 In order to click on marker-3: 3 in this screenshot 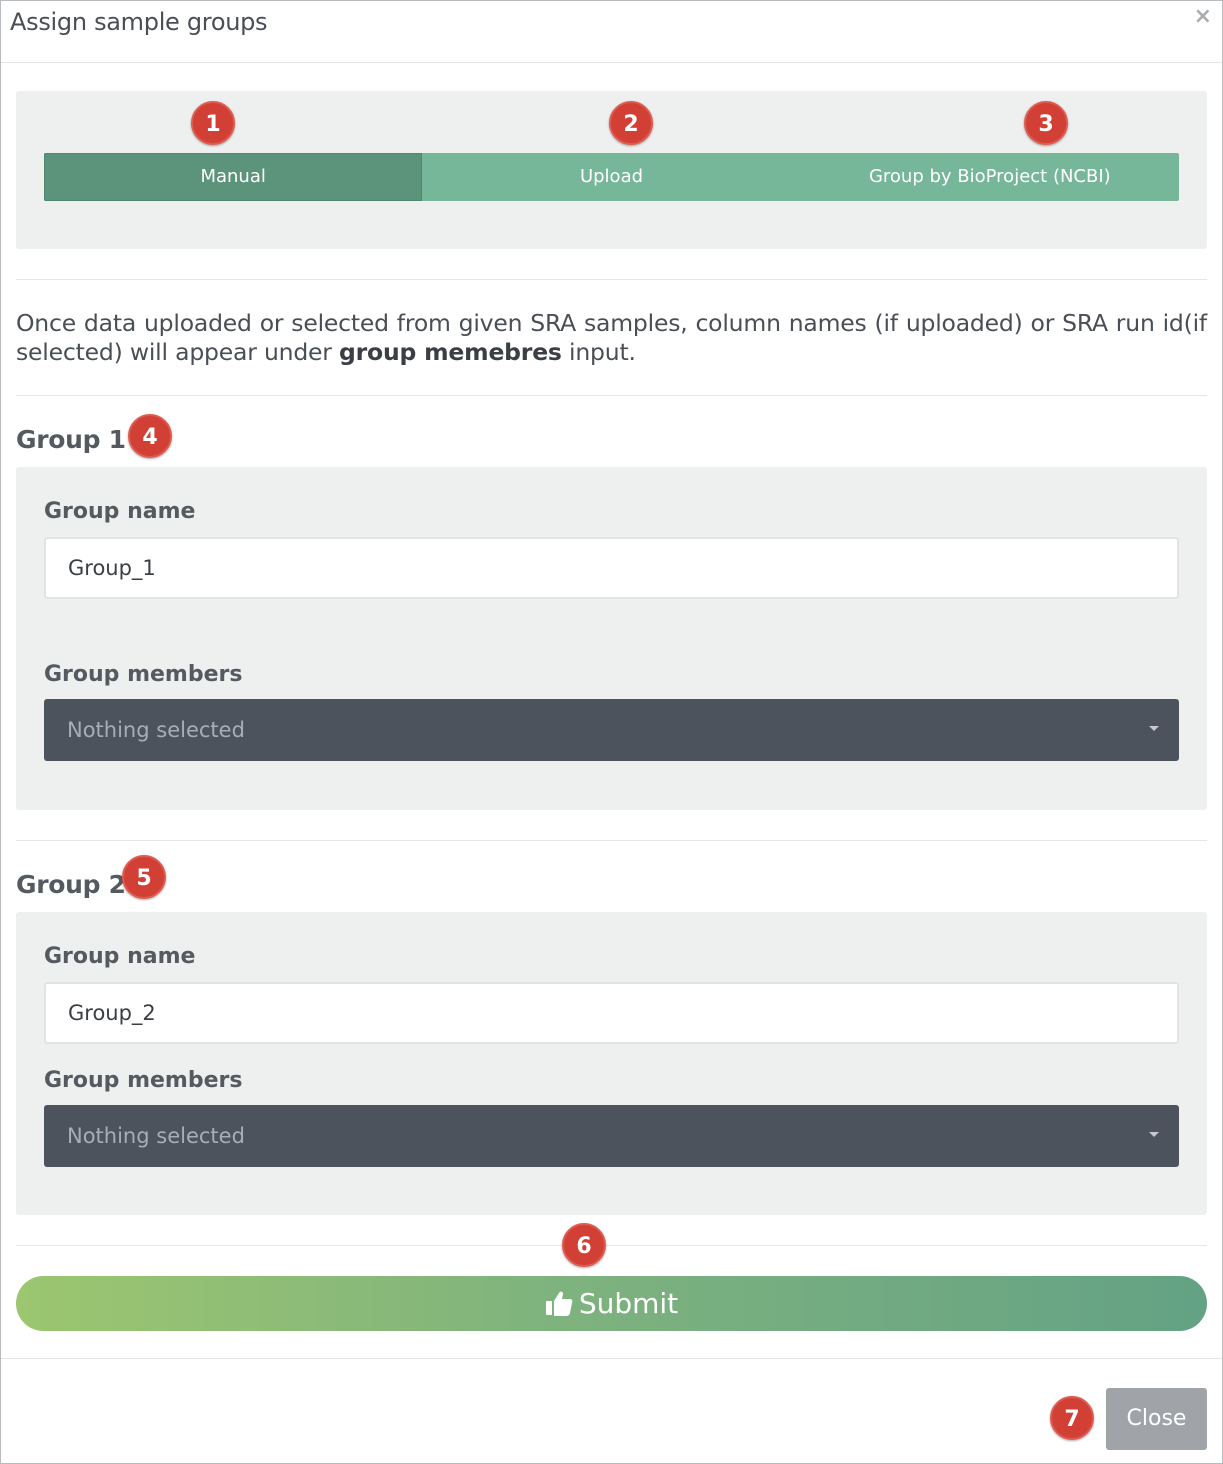, I will do `click(1046, 123)`.